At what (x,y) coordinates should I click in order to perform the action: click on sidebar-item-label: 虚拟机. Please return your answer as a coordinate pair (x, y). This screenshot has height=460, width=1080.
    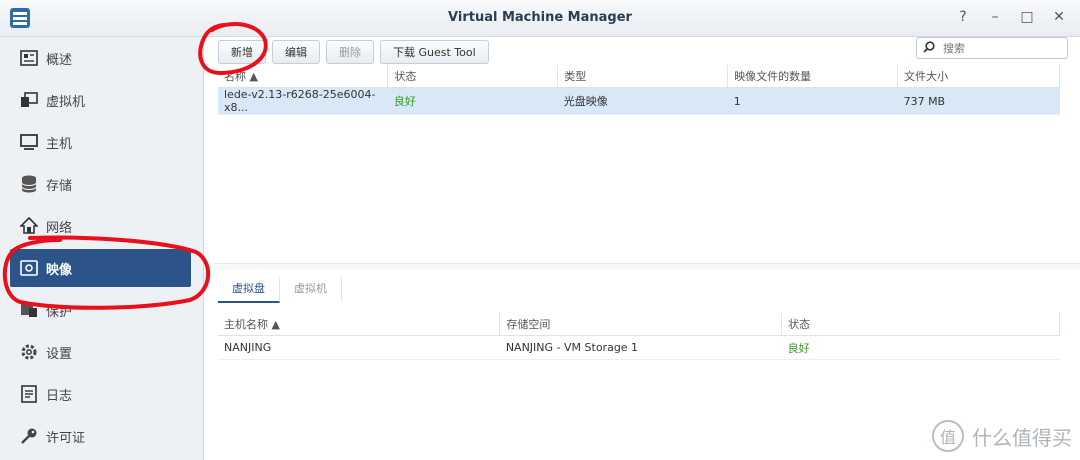
    Looking at the image, I should click on (66, 102).